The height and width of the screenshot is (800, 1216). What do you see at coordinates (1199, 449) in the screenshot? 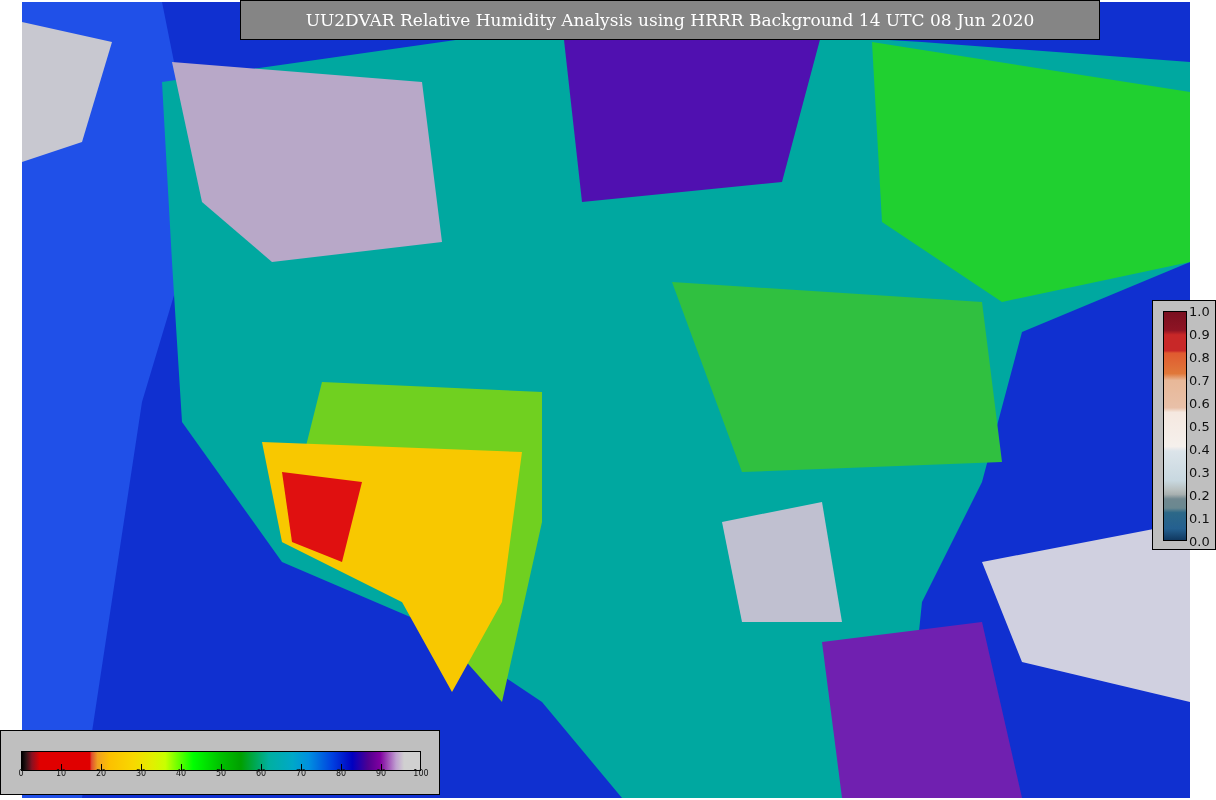
I see `colorbar-label: 0.4` at bounding box center [1199, 449].